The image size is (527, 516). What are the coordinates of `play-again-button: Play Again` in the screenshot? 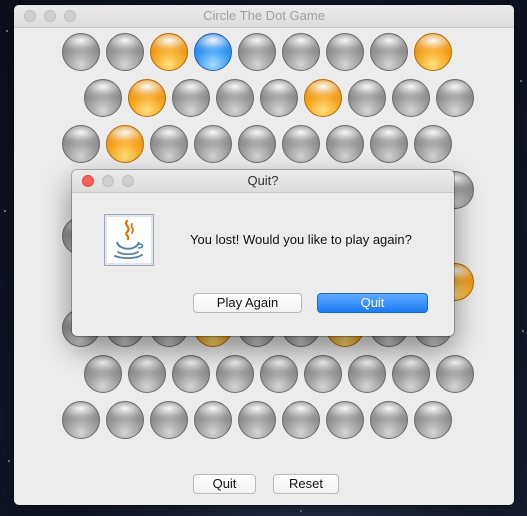 It's located at (247, 303).